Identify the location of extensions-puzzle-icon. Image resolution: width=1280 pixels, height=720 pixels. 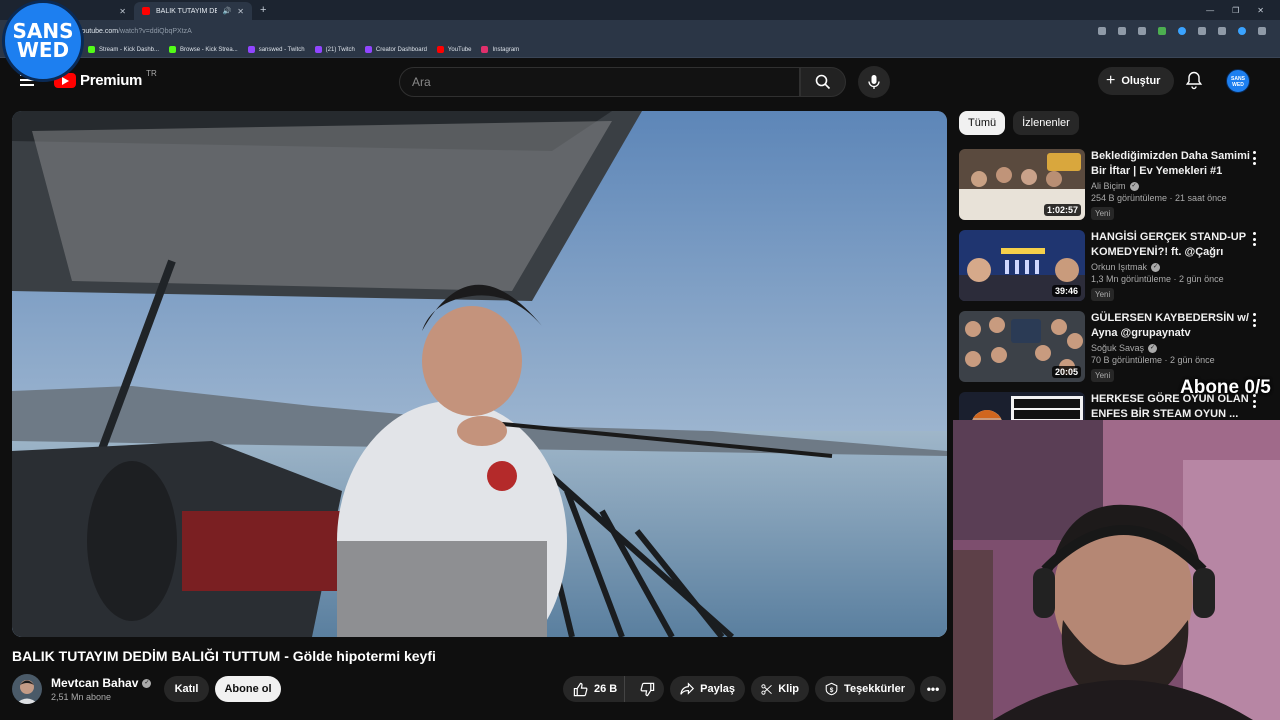
(1202, 31).